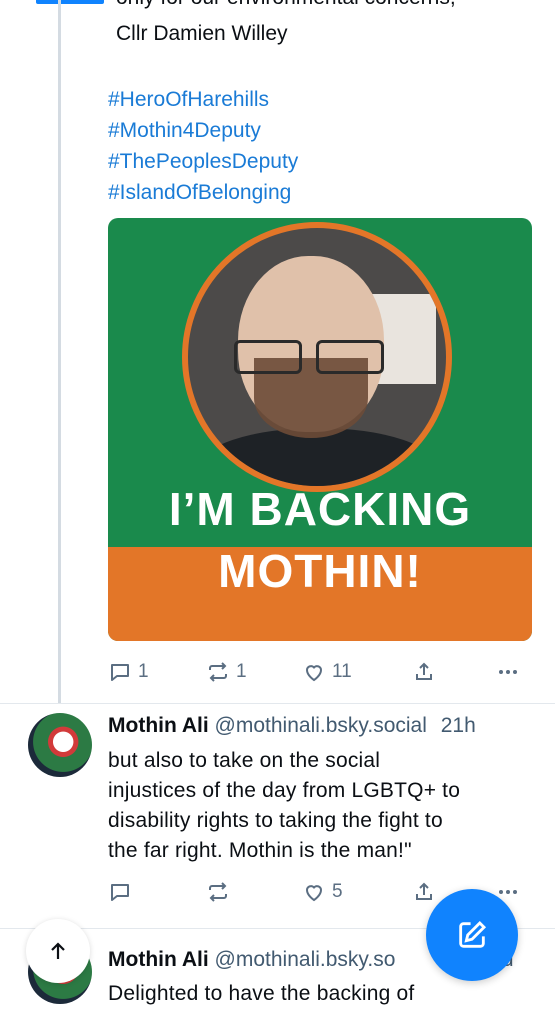 Image resolution: width=555 pixels, height=1009 pixels. I want to click on like-count: 5, so click(337, 891).